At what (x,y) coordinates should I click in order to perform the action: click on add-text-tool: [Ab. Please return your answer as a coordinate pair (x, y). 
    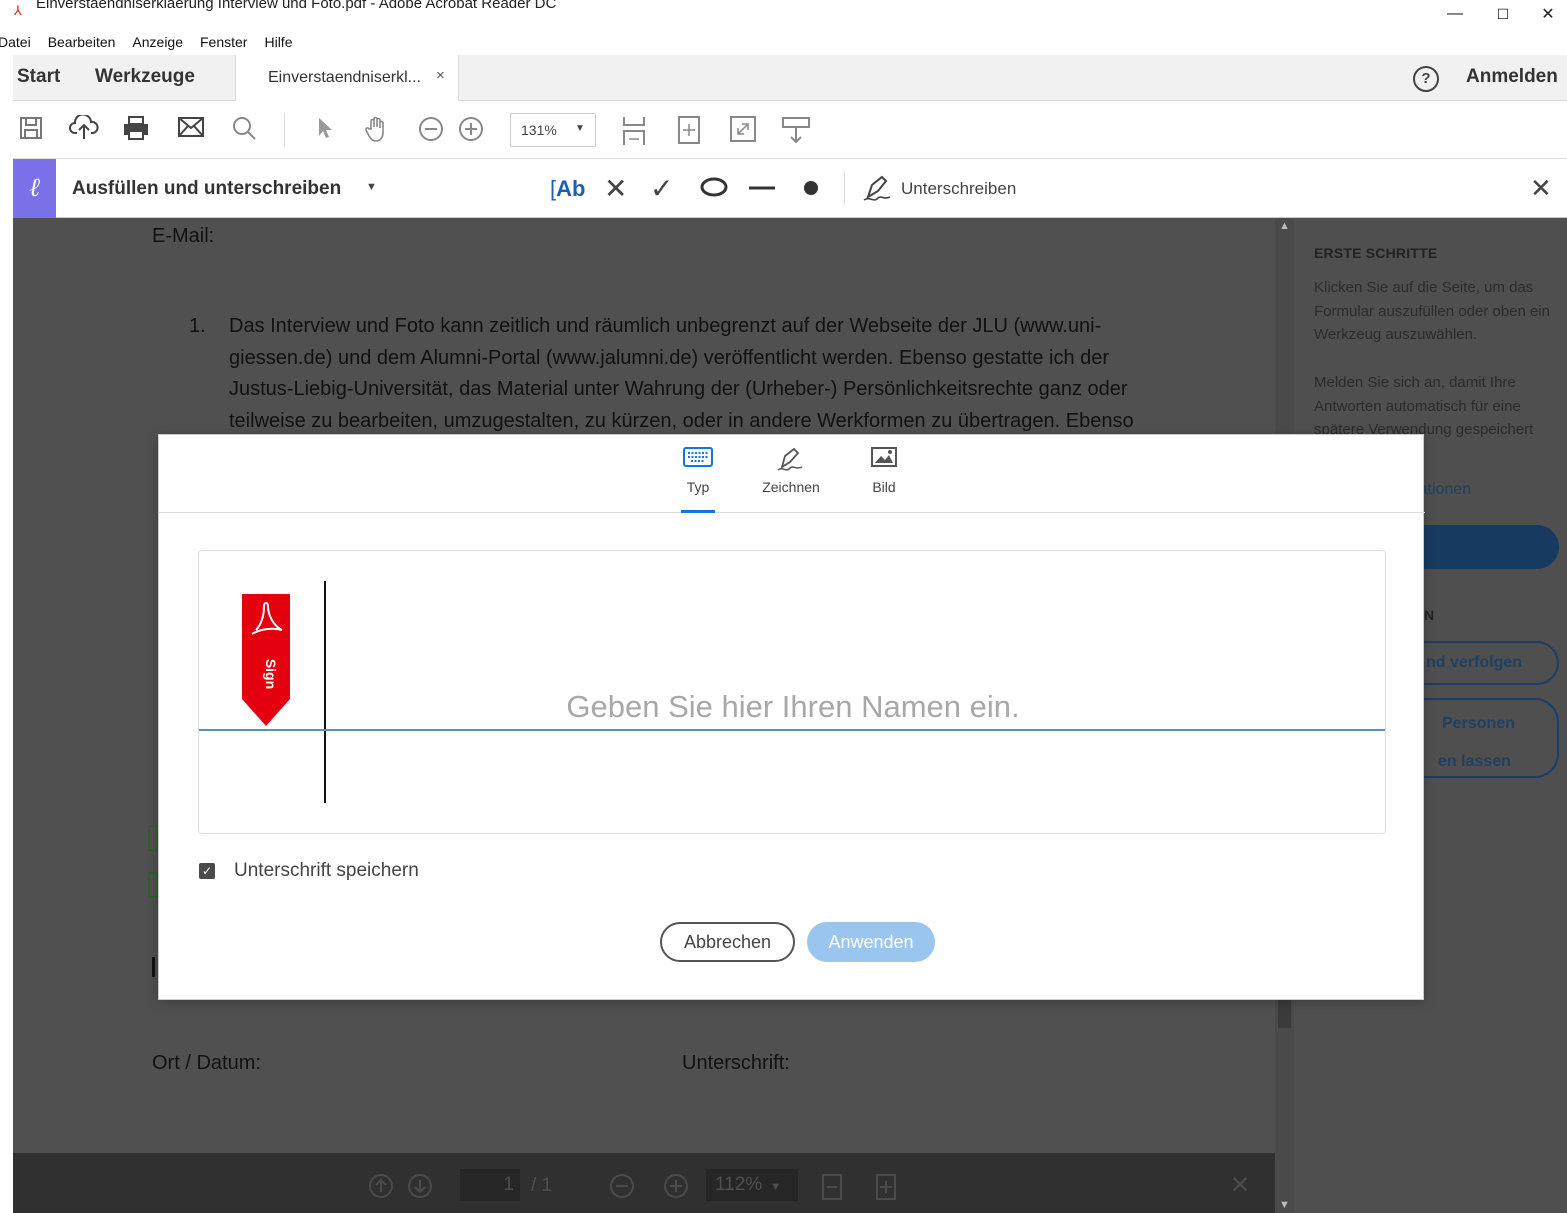
    Looking at the image, I should click on (567, 189).